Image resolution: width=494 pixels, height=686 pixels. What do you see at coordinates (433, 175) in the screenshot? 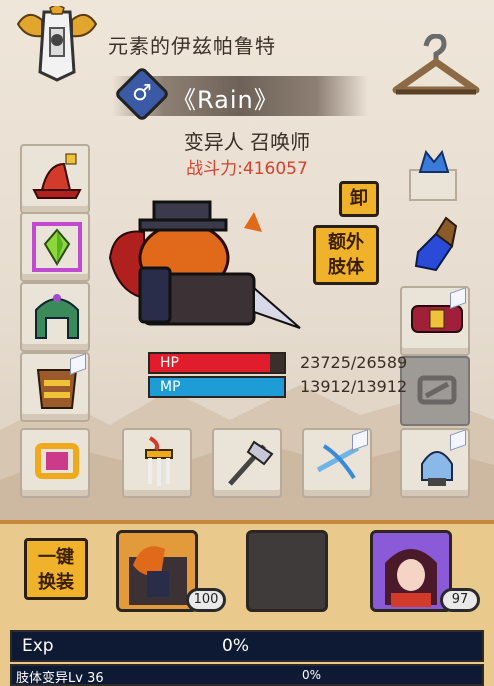
I see `shield-icon` at bounding box center [433, 175].